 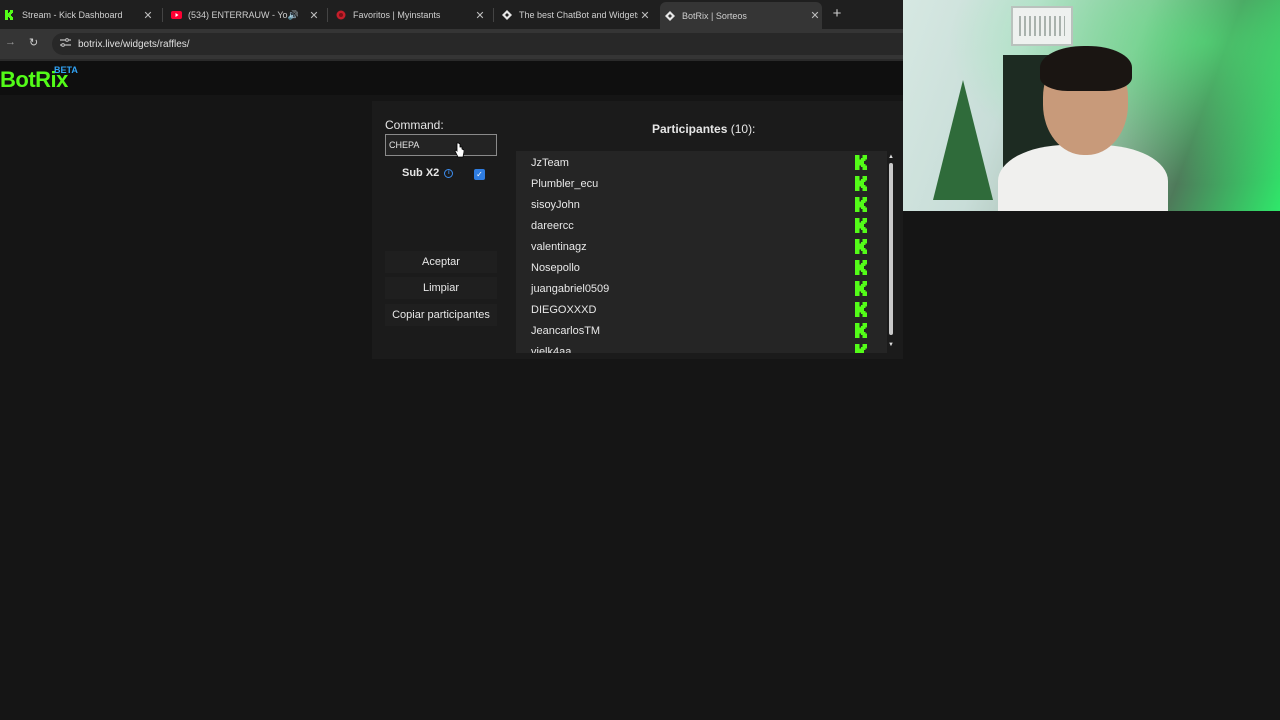 I want to click on beta-badge: BETA, so click(x=66, y=70).